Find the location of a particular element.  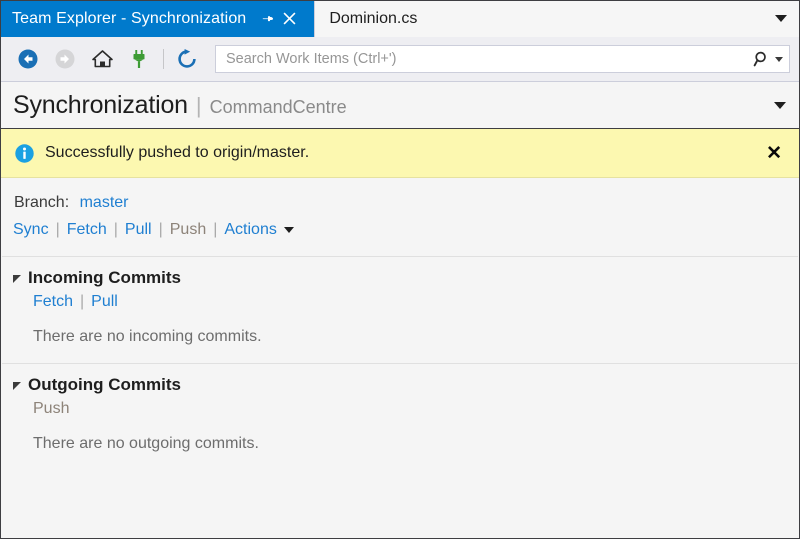

push-link: Push is located at coordinates (188, 230).